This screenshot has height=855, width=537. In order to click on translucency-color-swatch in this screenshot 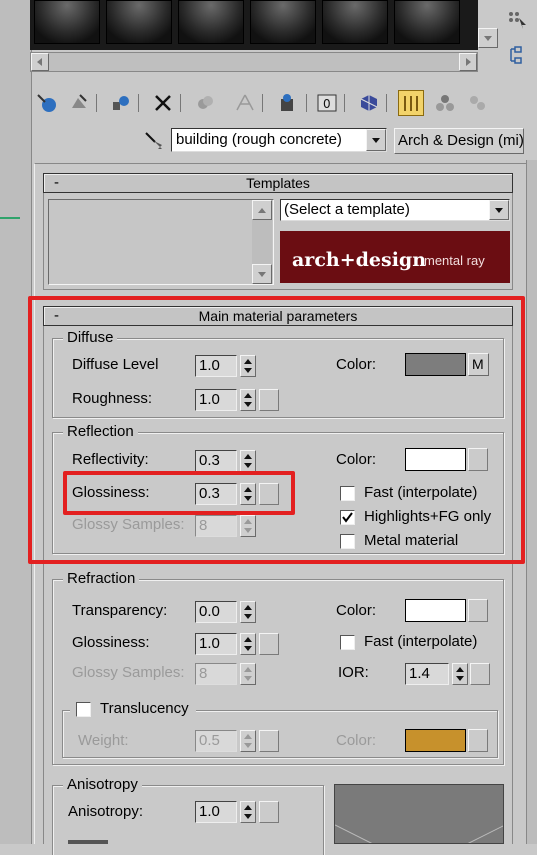, I will do `click(435, 740)`.